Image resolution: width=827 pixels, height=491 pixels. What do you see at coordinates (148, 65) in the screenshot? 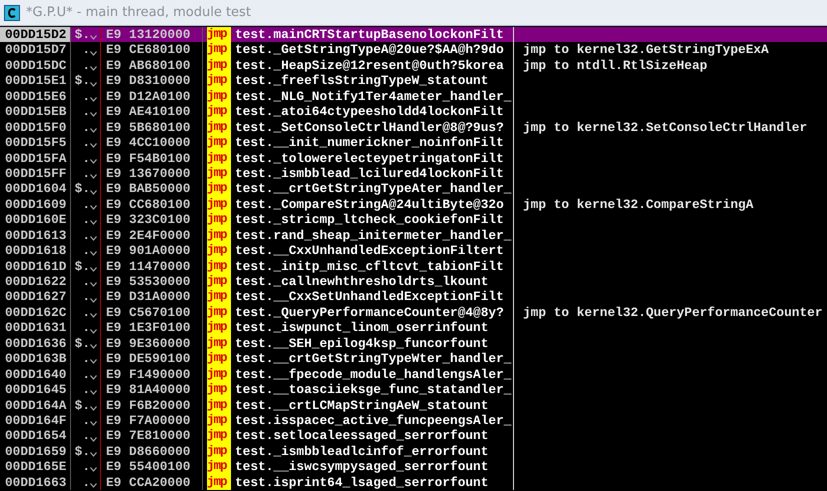
I see `bytes-text: E9 AB680100` at bounding box center [148, 65].